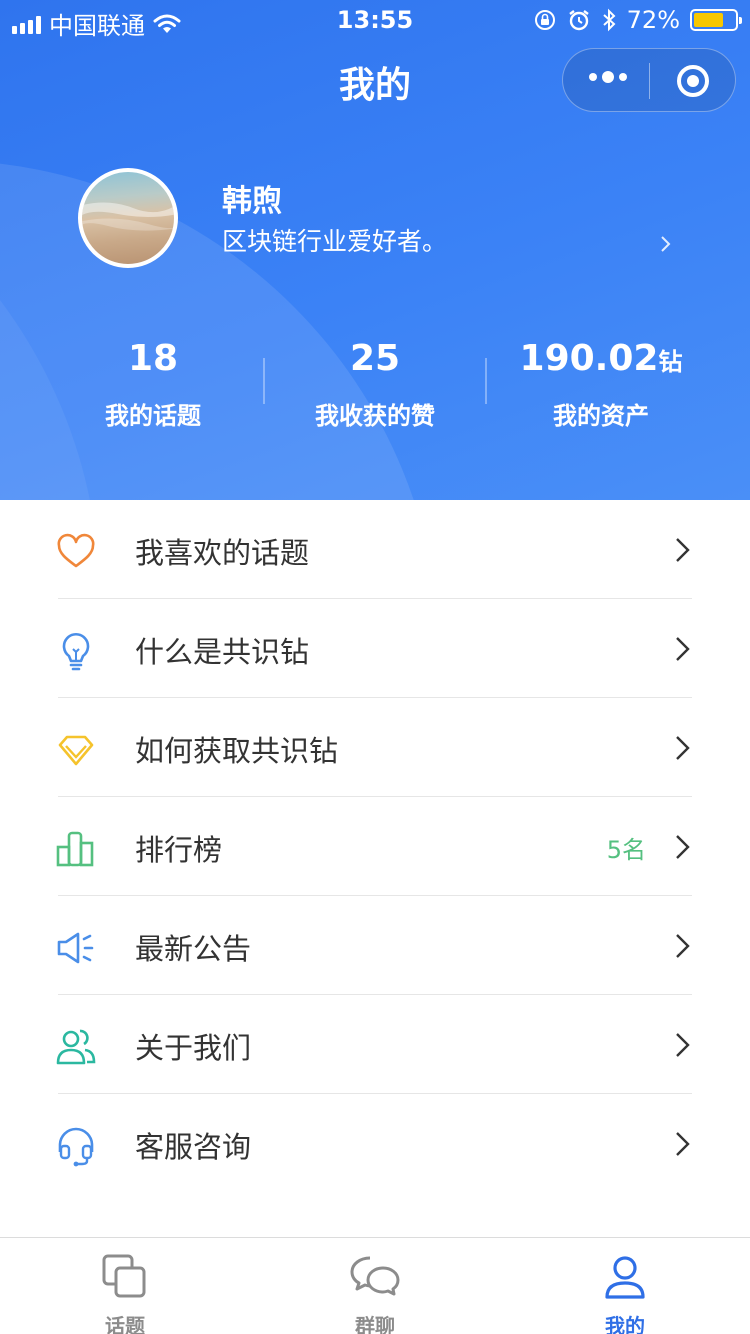  What do you see at coordinates (222, 652) in the screenshot?
I see `menu-item-label: 什么是共识钻` at bounding box center [222, 652].